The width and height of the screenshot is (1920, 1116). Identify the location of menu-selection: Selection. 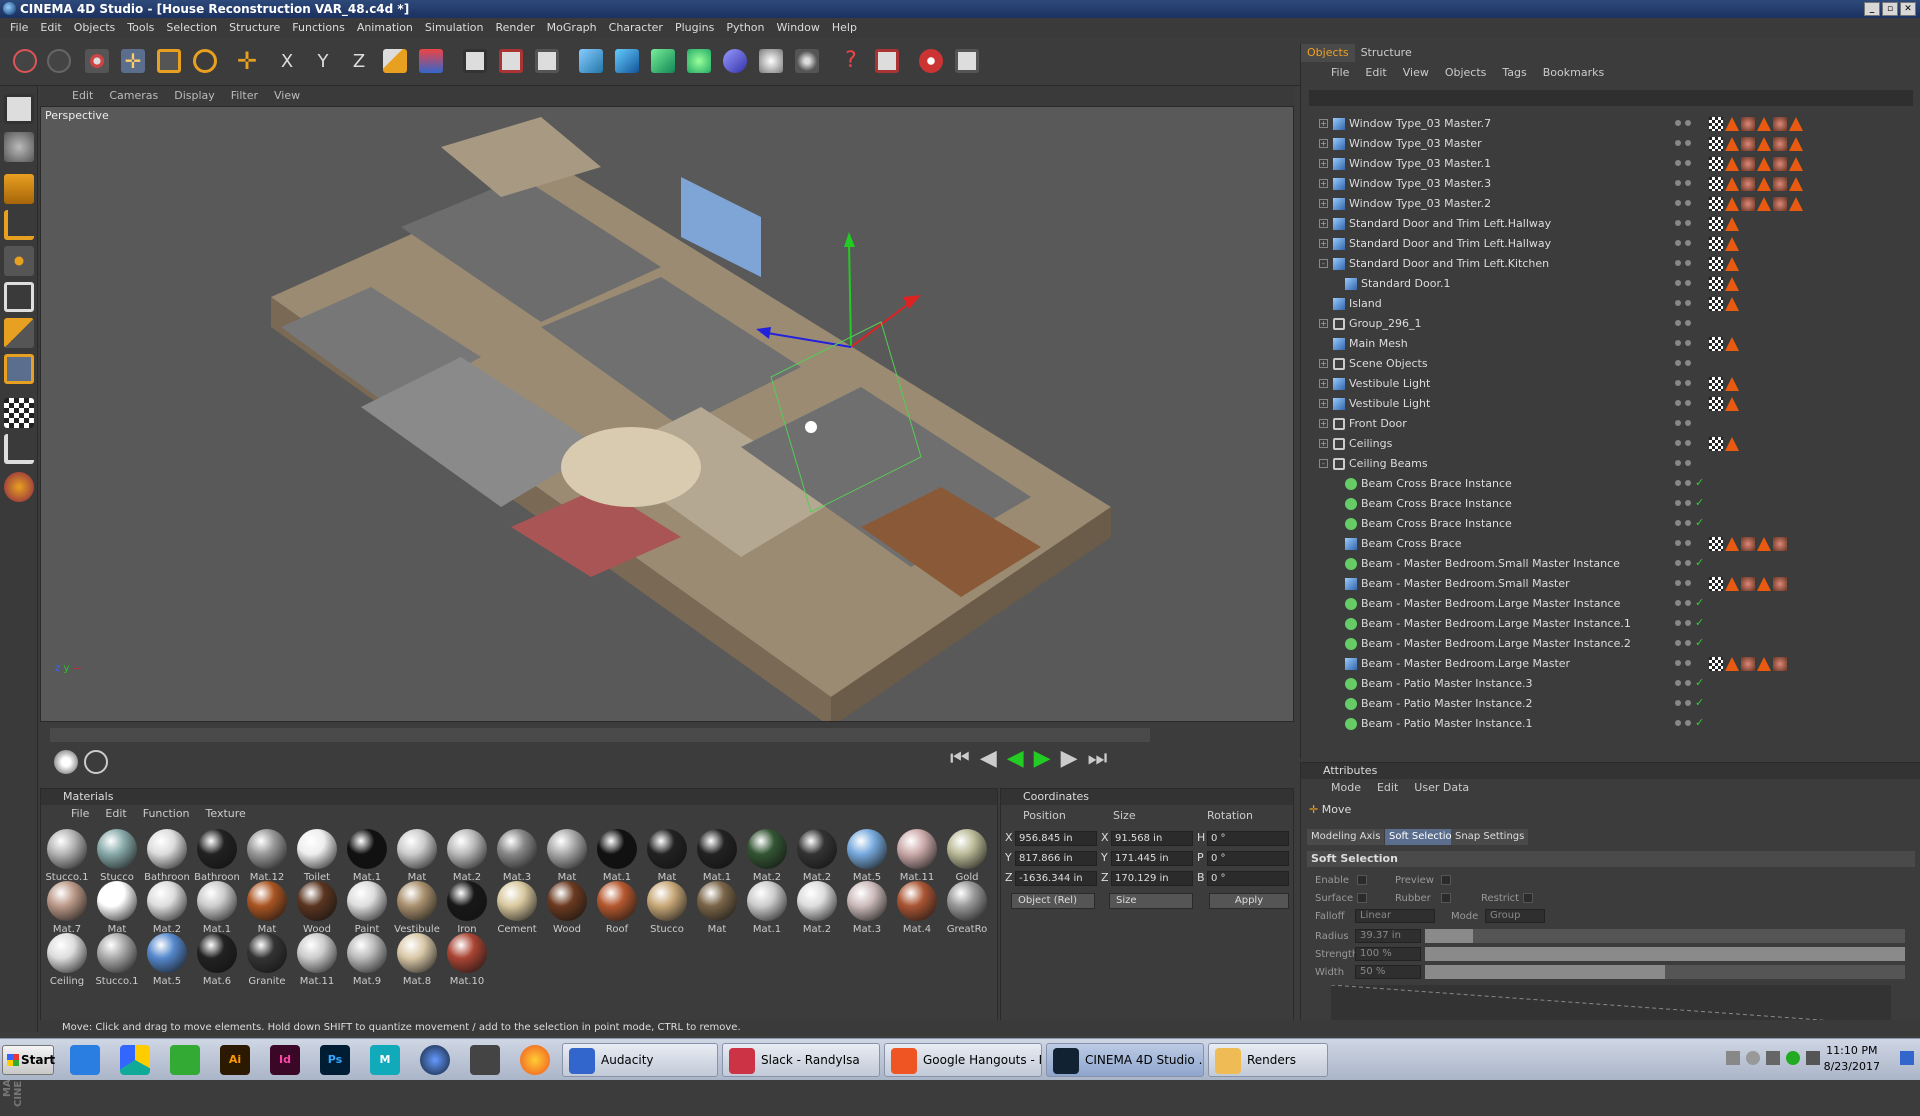
(191, 28).